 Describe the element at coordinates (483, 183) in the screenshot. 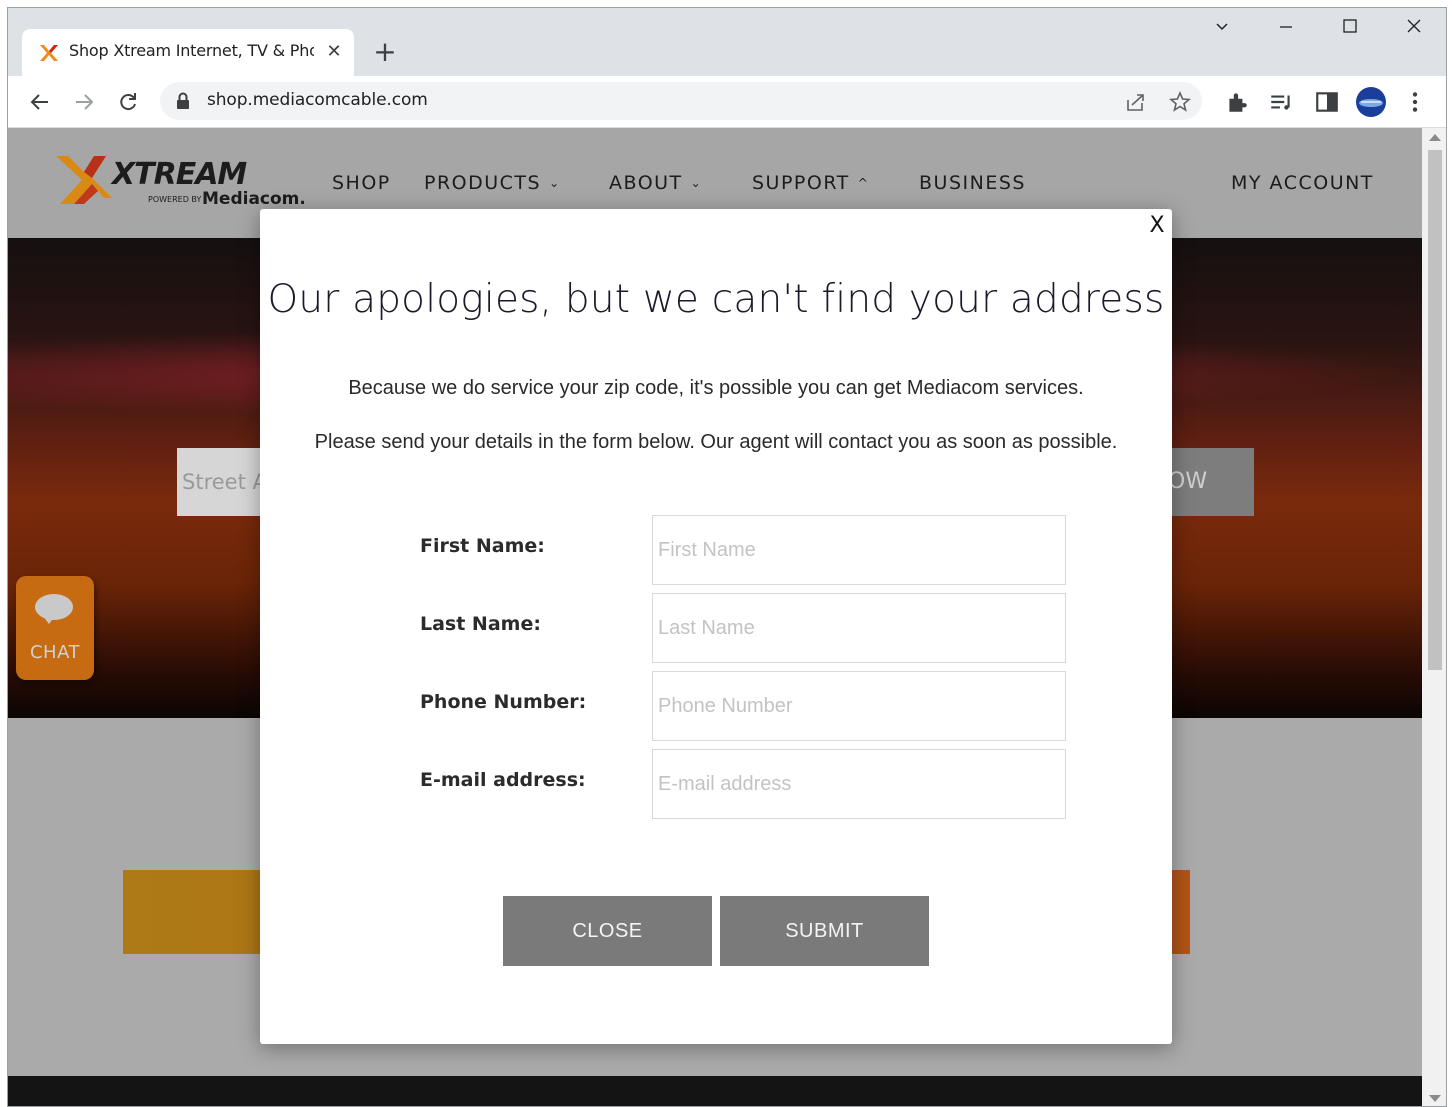

I see `nav-products-label: PRODUCTS` at that location.